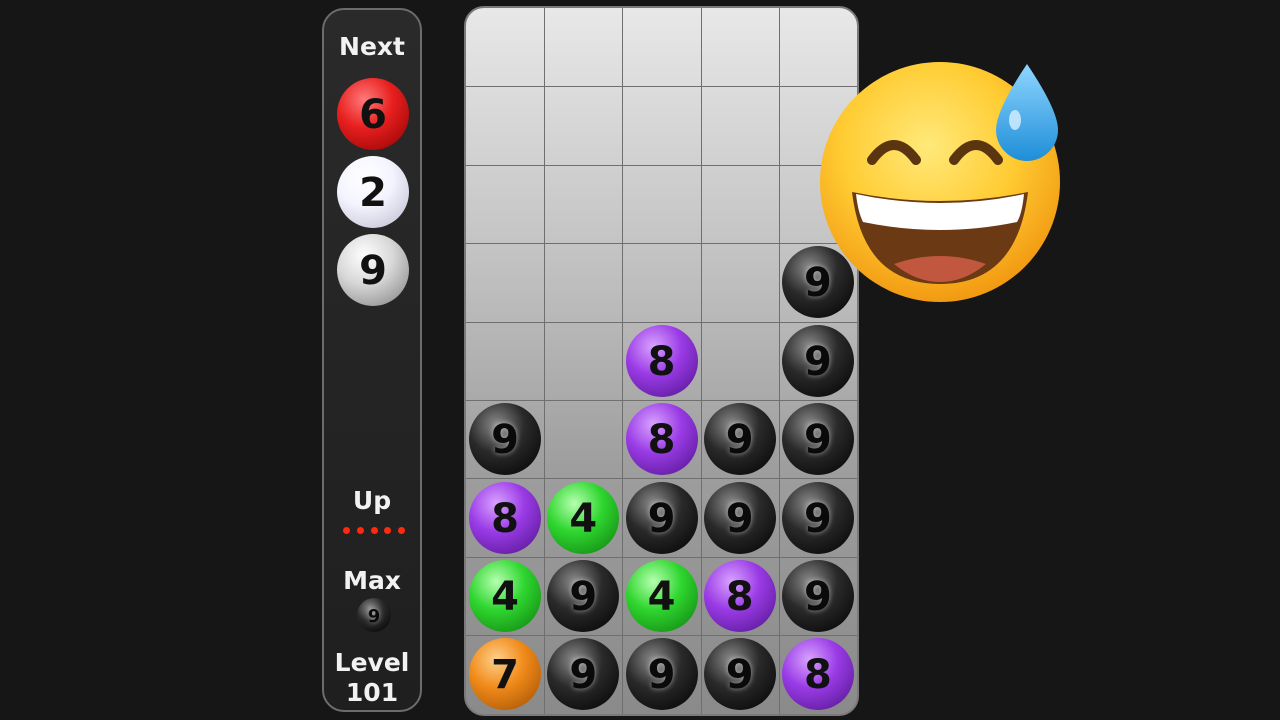  What do you see at coordinates (372, 500) in the screenshot?
I see `up-label: Up` at bounding box center [372, 500].